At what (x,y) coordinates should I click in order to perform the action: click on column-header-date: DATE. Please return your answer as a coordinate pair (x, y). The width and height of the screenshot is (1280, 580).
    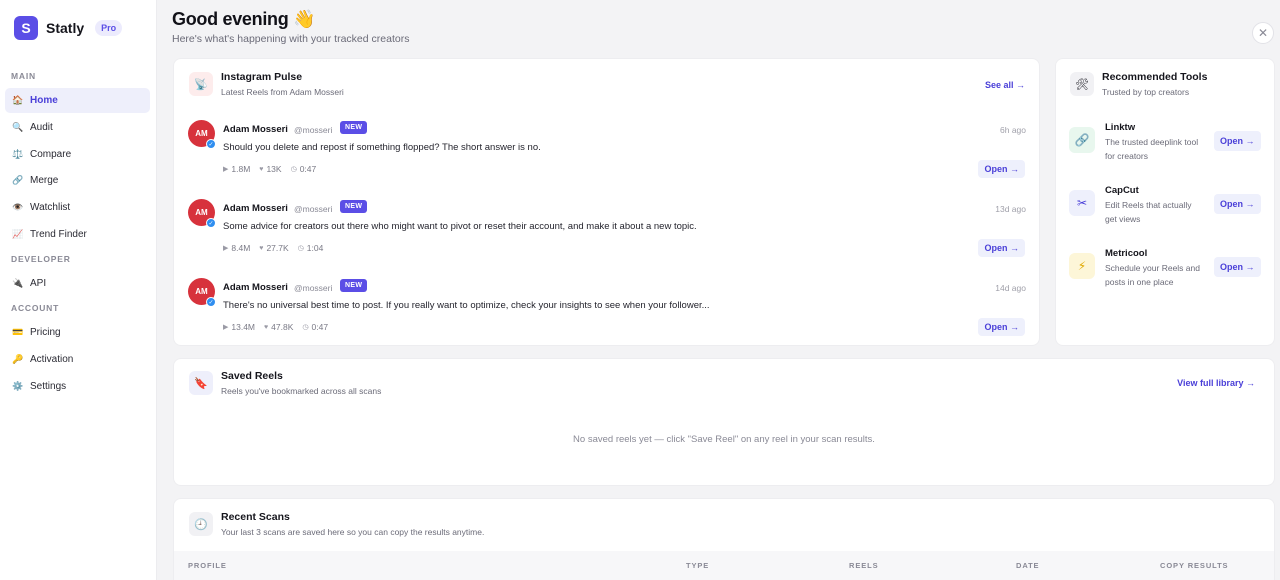
    Looking at the image, I should click on (1028, 565).